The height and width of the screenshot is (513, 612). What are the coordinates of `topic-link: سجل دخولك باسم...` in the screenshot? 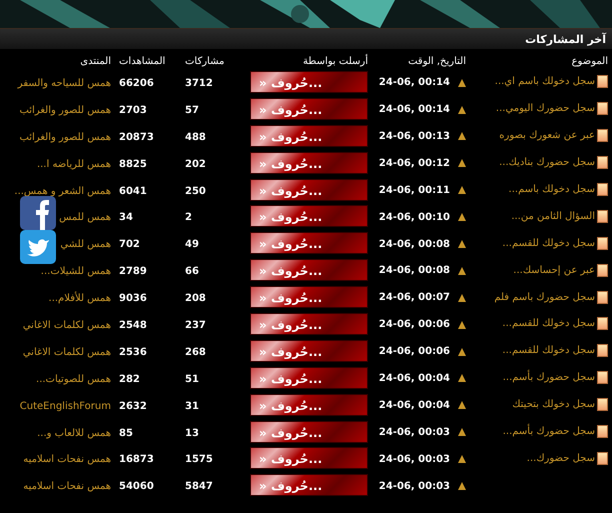 It's located at (551, 189).